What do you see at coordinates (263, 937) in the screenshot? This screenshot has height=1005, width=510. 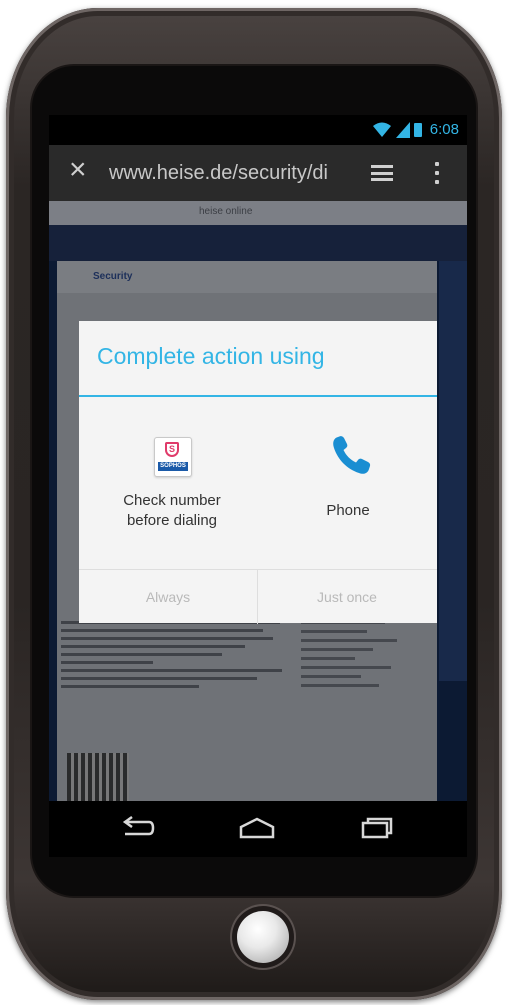 I see `hardware-home-button` at bounding box center [263, 937].